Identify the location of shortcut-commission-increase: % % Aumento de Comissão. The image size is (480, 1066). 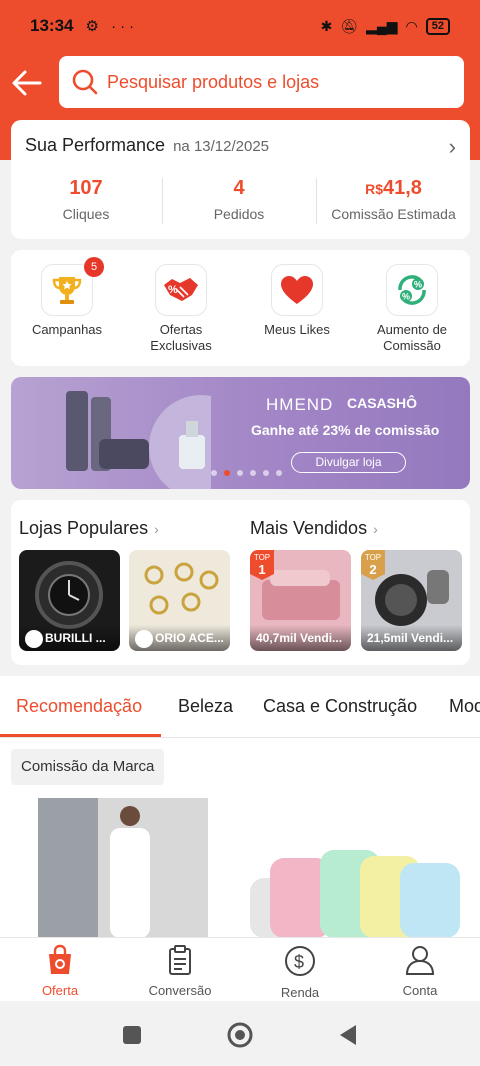
(412, 309).